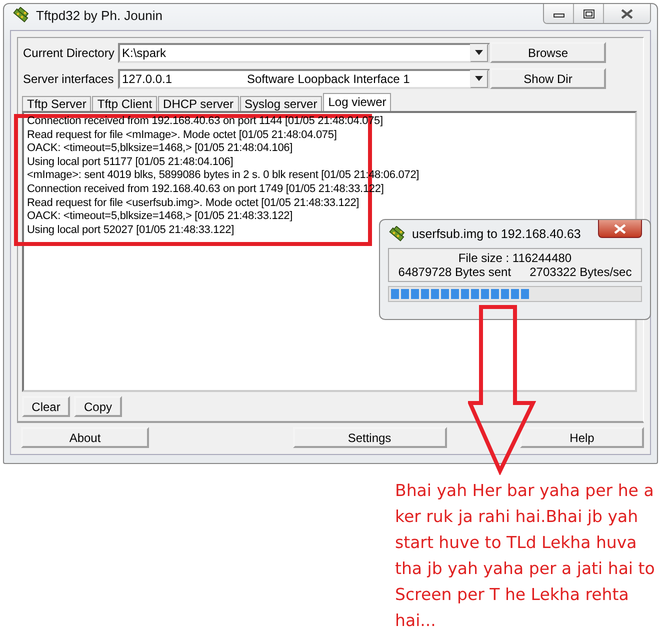  Describe the element at coordinates (68, 79) in the screenshot. I see `field-label: Server interfaces` at that location.